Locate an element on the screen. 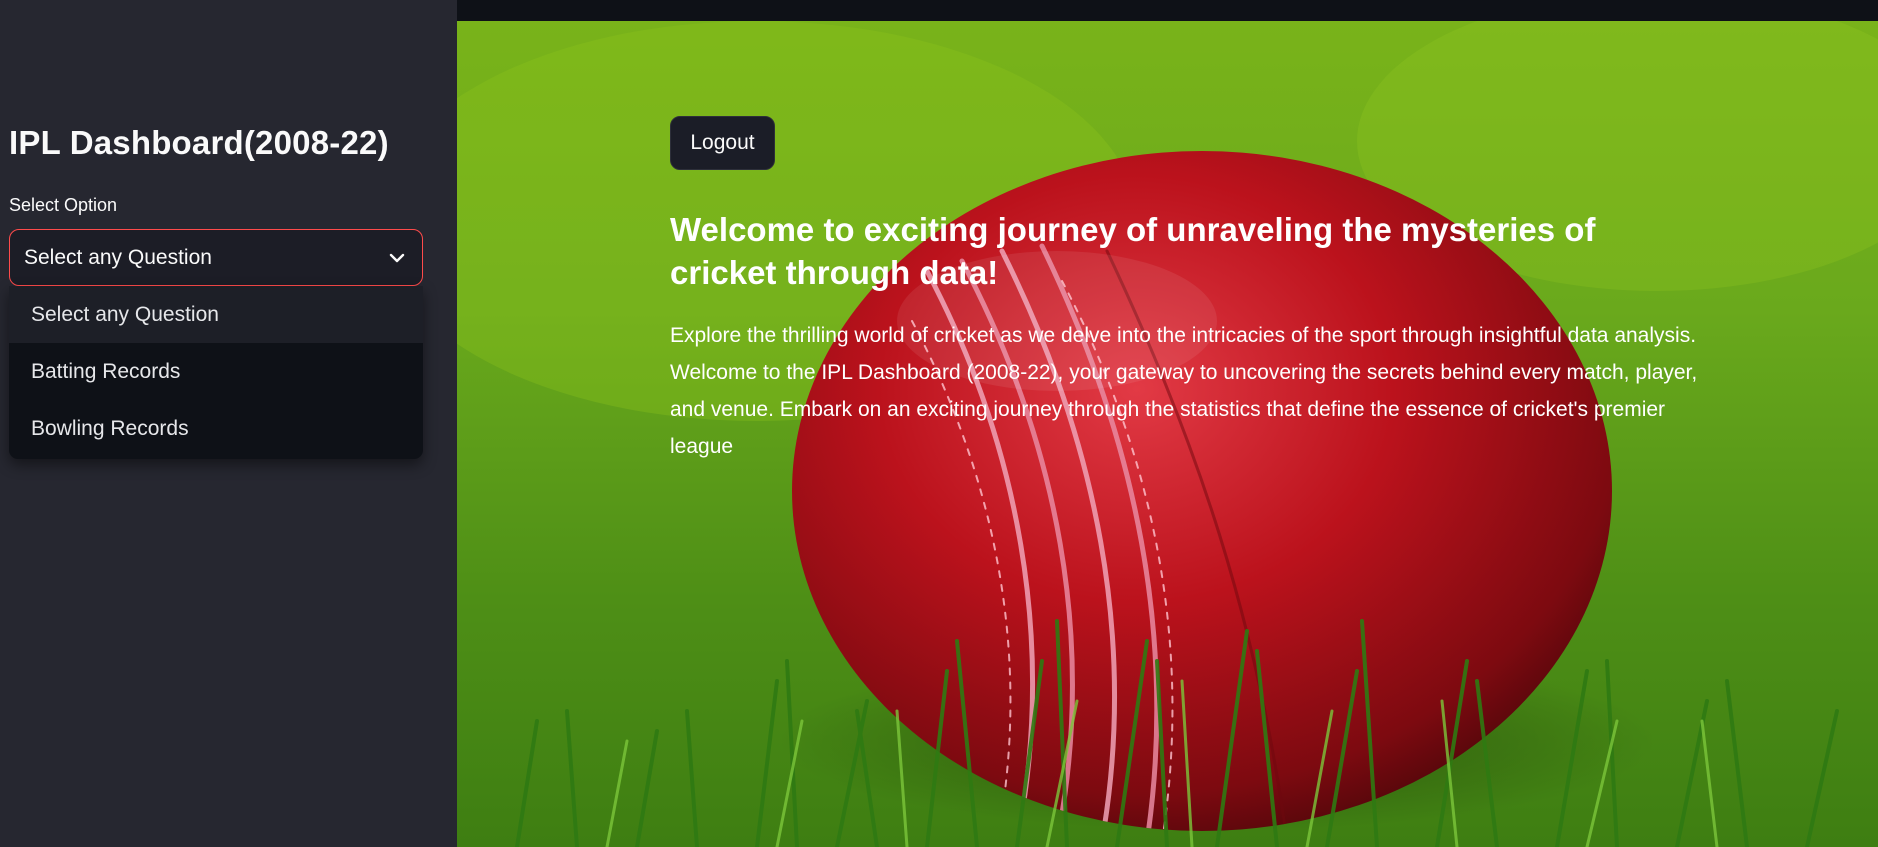 The height and width of the screenshot is (847, 1878). chevron-down-icon is located at coordinates (397, 258).